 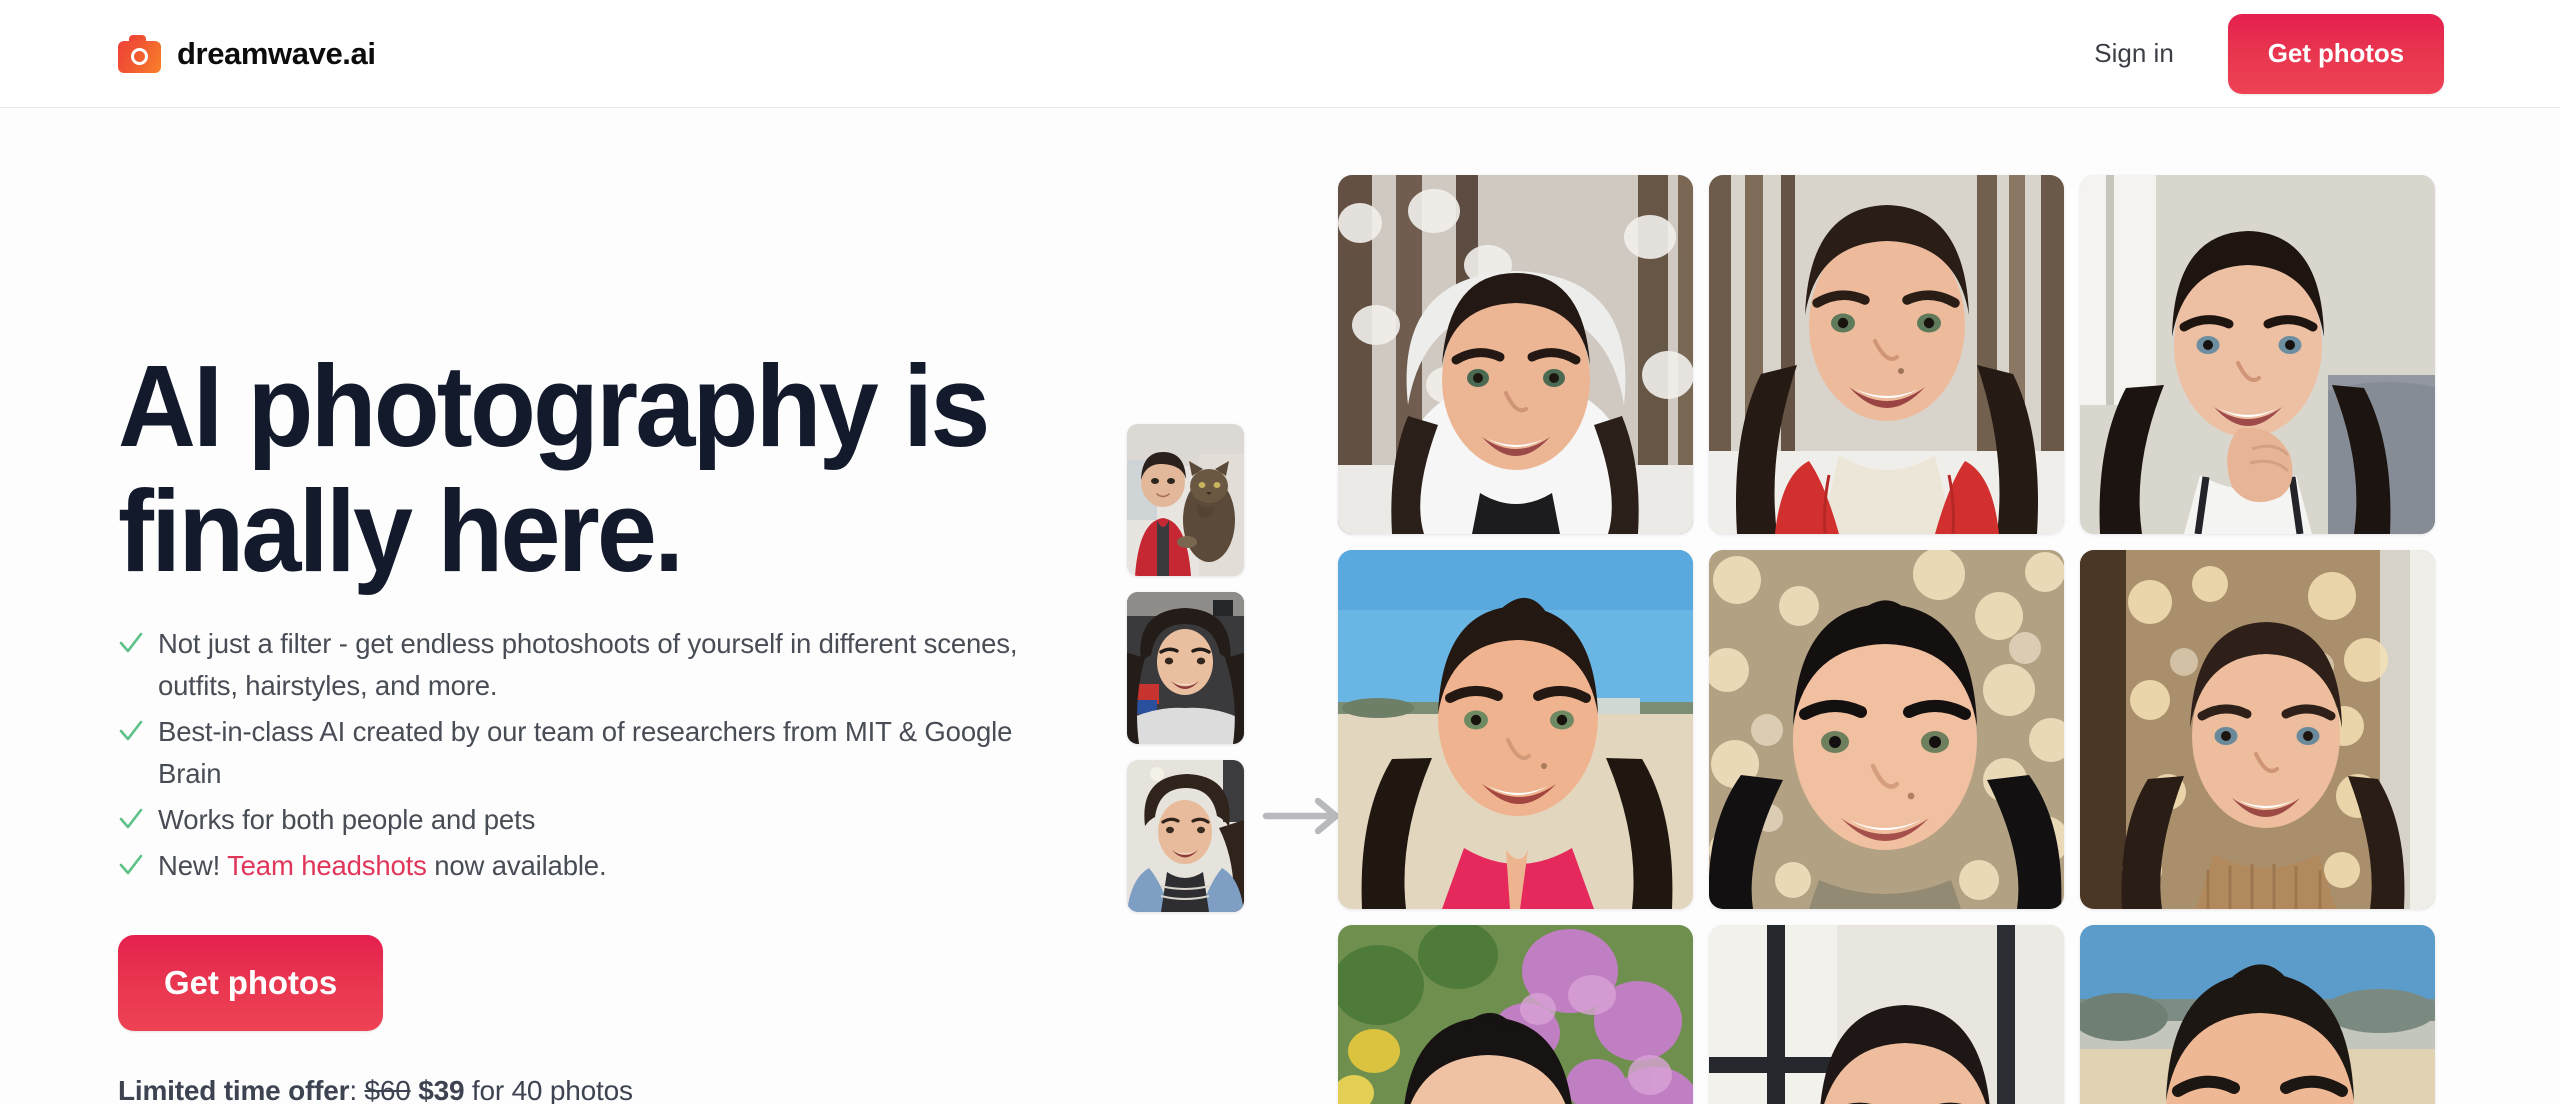 I want to click on get-photos-header-button: Get photos, so click(x=2335, y=53).